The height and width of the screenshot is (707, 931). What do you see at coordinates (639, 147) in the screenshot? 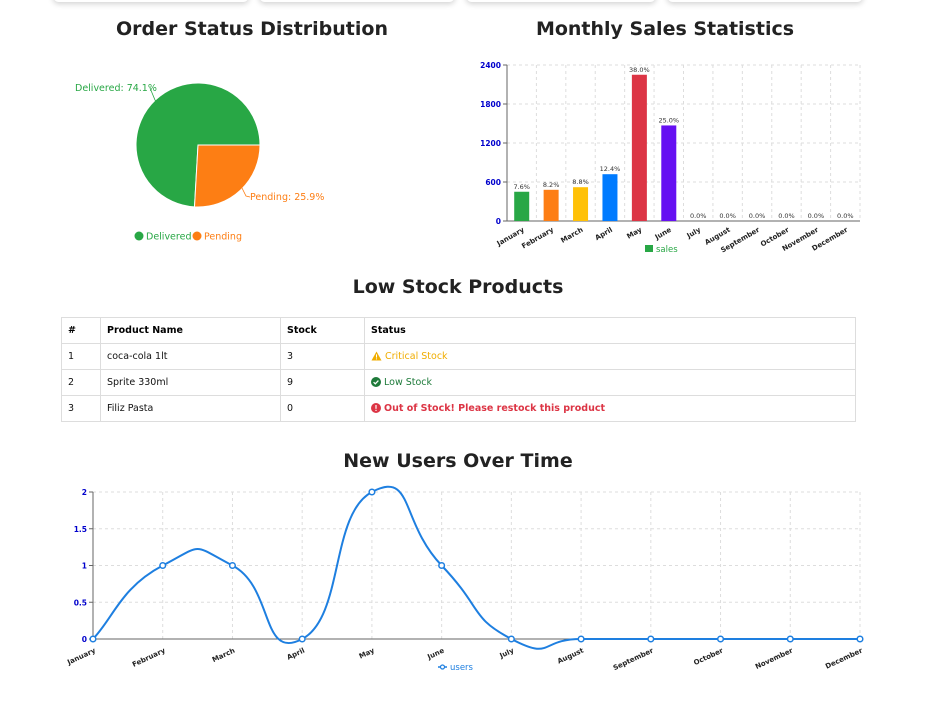
I see `bar-may` at bounding box center [639, 147].